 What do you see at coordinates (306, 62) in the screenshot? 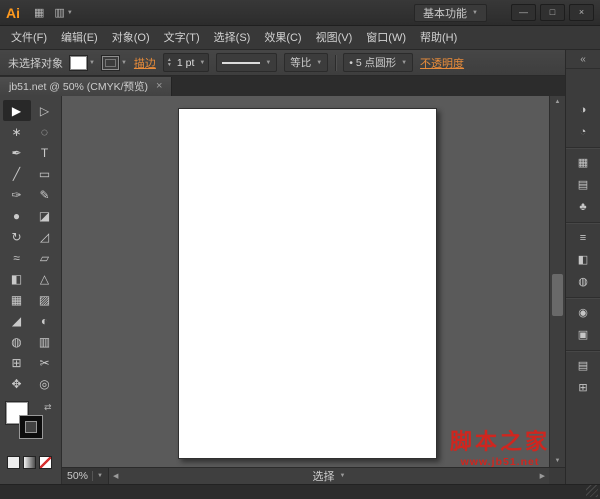
I see `width-profile-dropdown: 等比 ▼` at bounding box center [306, 62].